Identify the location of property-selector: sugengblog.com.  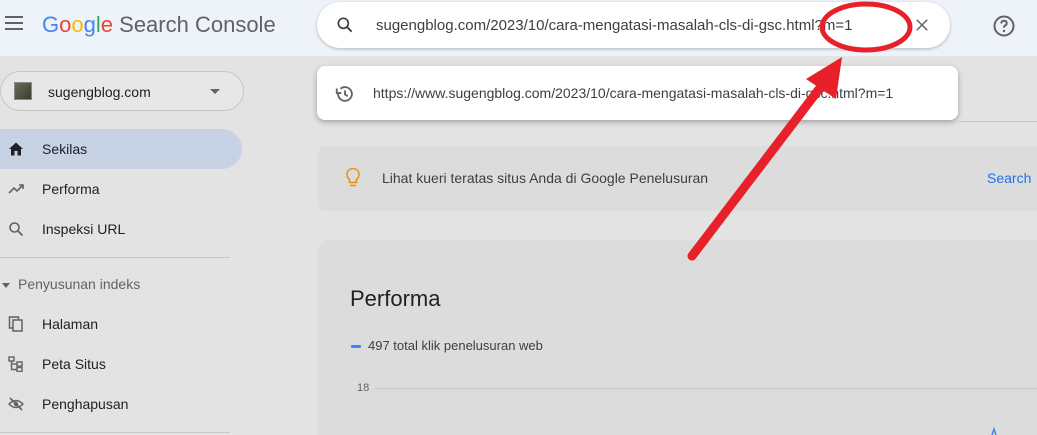
(122, 91).